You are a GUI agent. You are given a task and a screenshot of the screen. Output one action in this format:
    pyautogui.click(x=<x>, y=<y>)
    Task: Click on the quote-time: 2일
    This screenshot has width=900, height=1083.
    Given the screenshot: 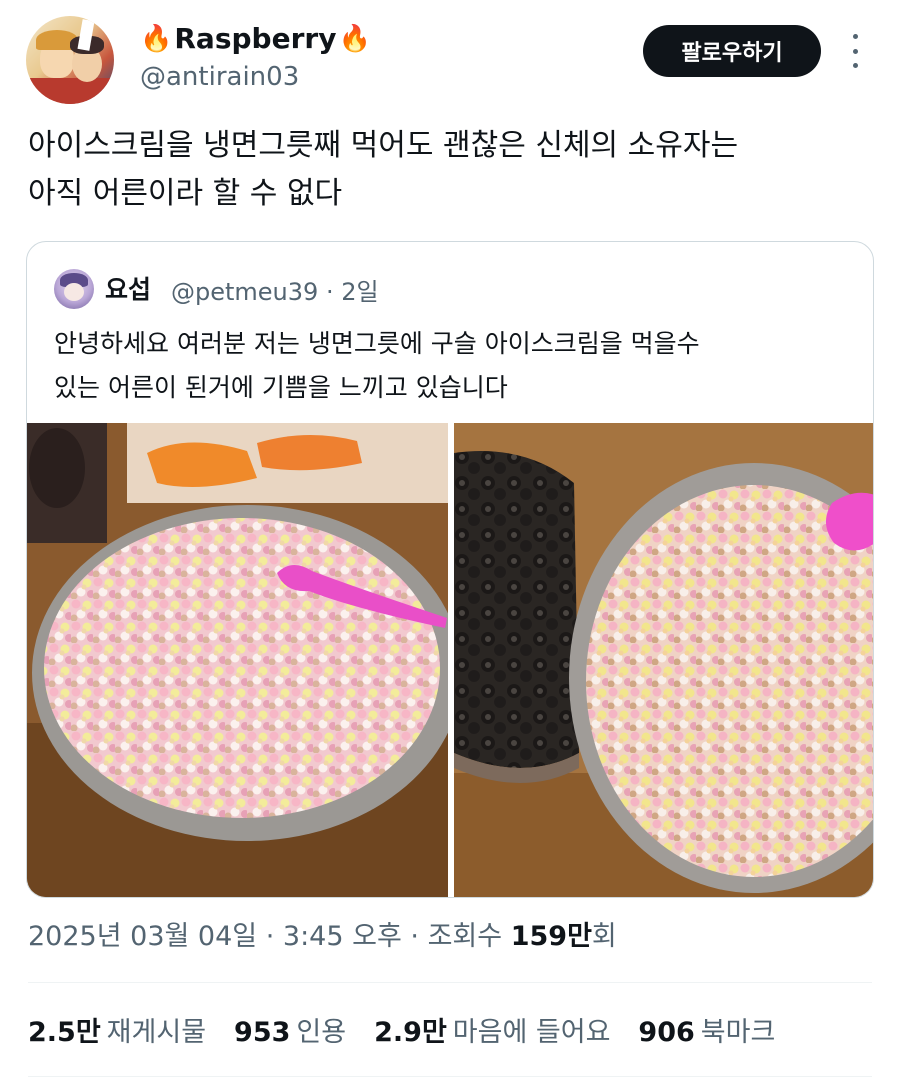 What is the action you would take?
    pyautogui.click(x=360, y=292)
    